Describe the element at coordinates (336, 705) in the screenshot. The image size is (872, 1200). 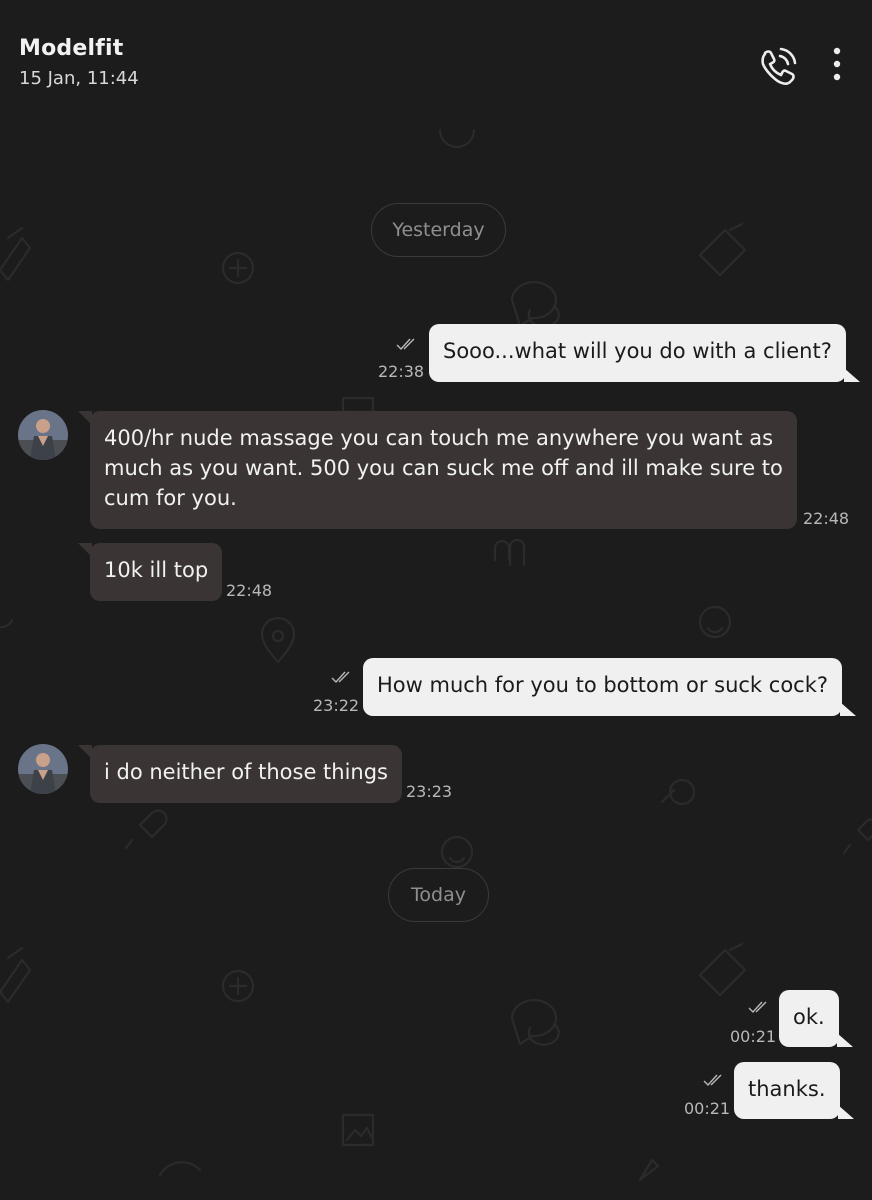
I see `message-time: 23:22` at that location.